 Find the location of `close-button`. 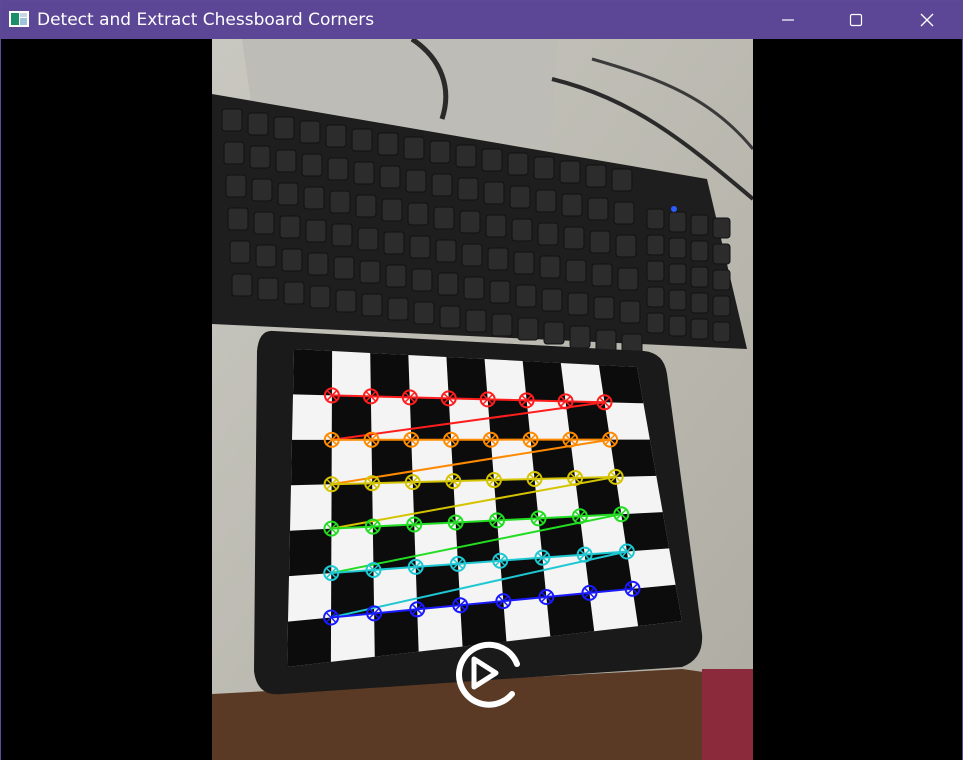

close-button is located at coordinates (927, 20).